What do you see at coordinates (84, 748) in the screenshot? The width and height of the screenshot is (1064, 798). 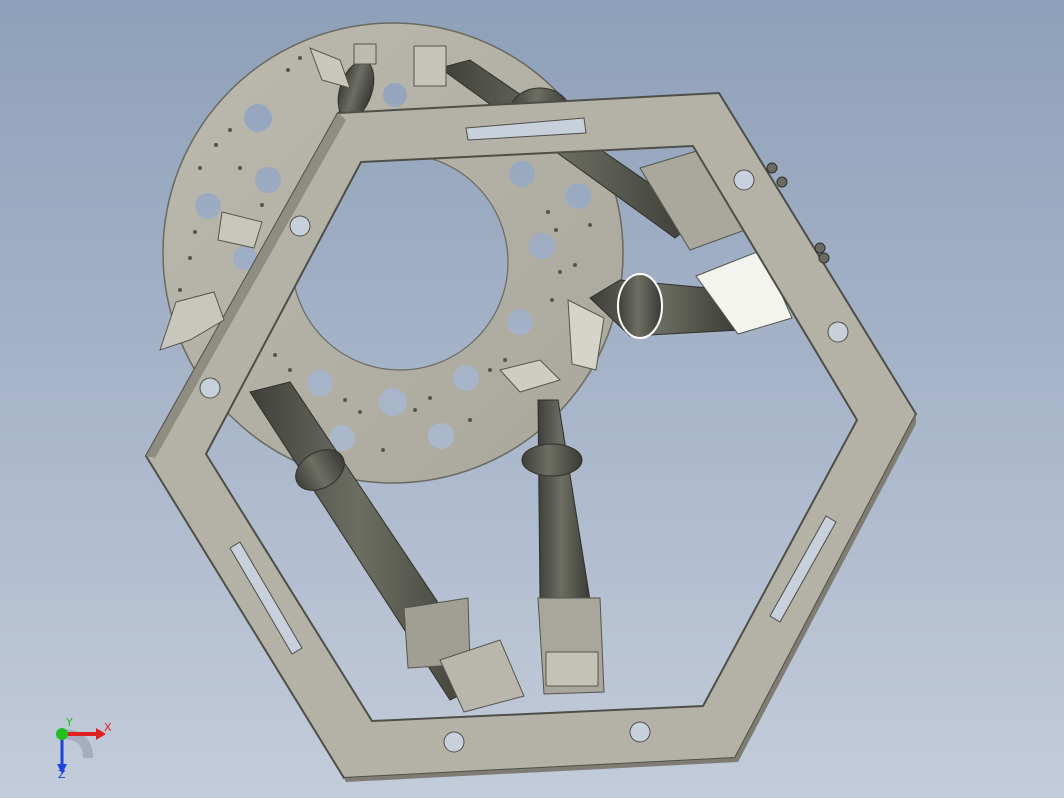 I see `axis-triad: X Y Z` at bounding box center [84, 748].